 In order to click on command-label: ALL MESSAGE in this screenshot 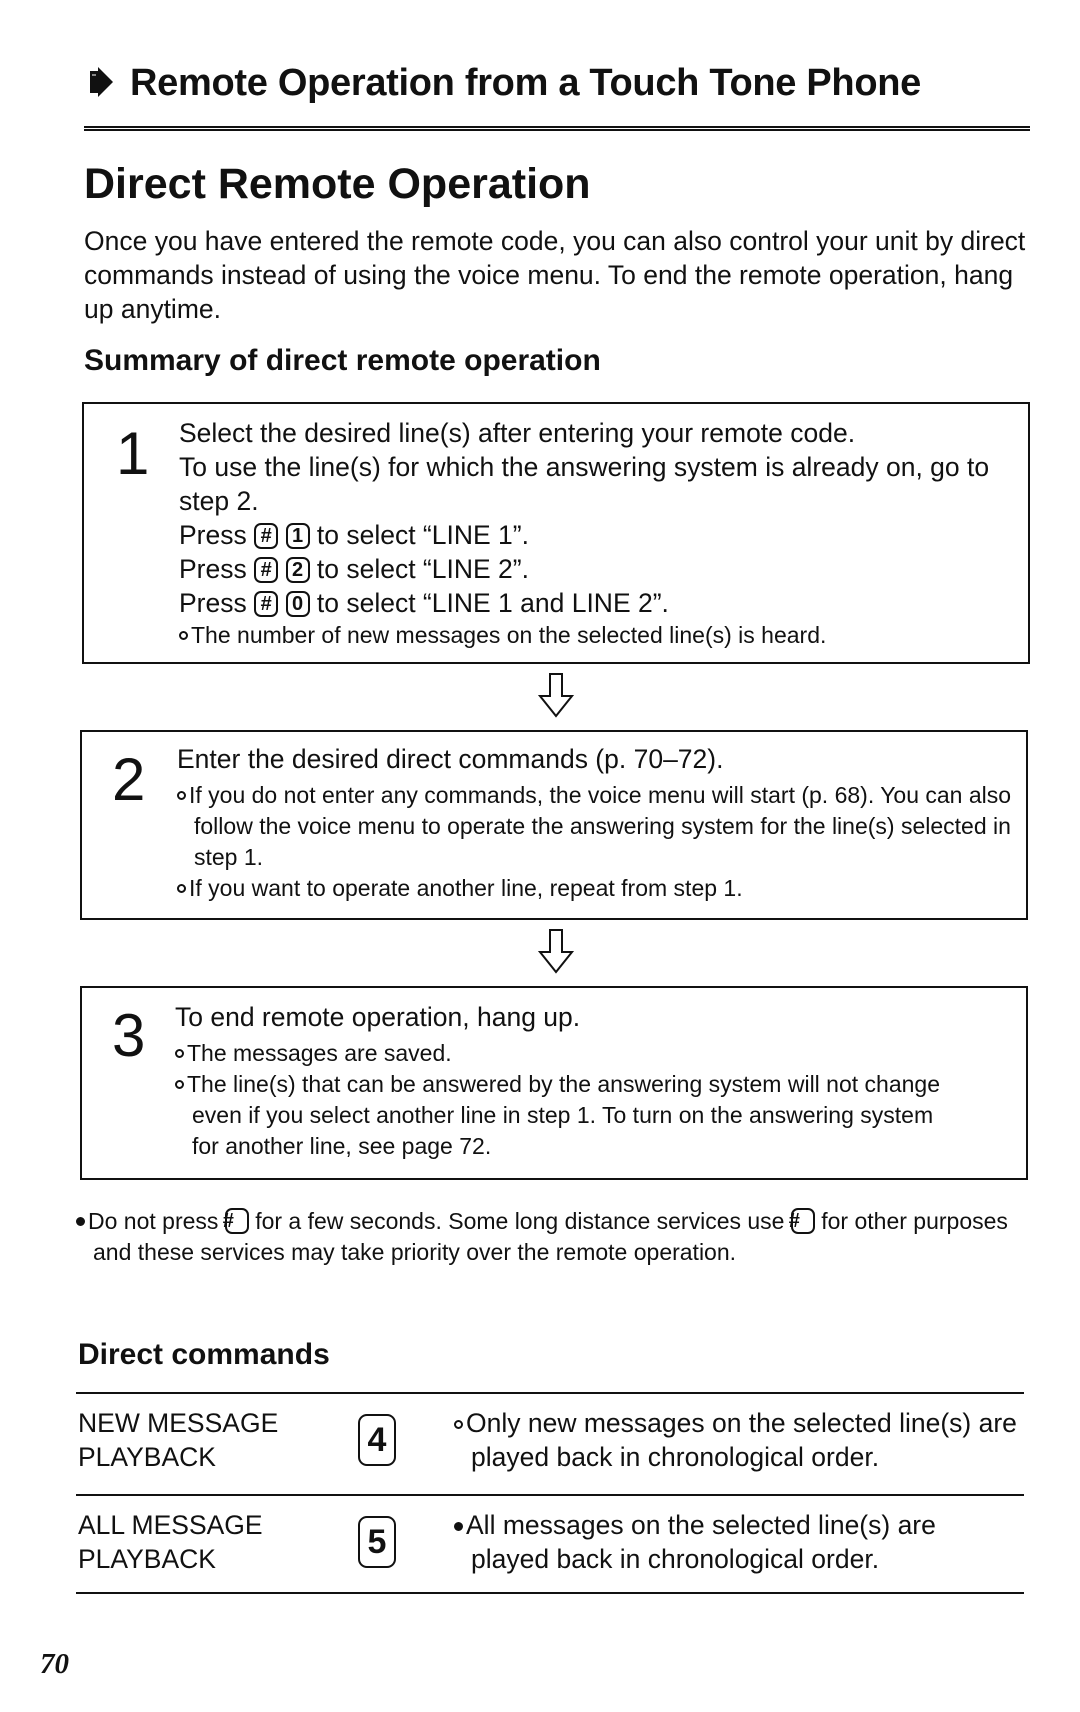, I will do `click(170, 1525)`.